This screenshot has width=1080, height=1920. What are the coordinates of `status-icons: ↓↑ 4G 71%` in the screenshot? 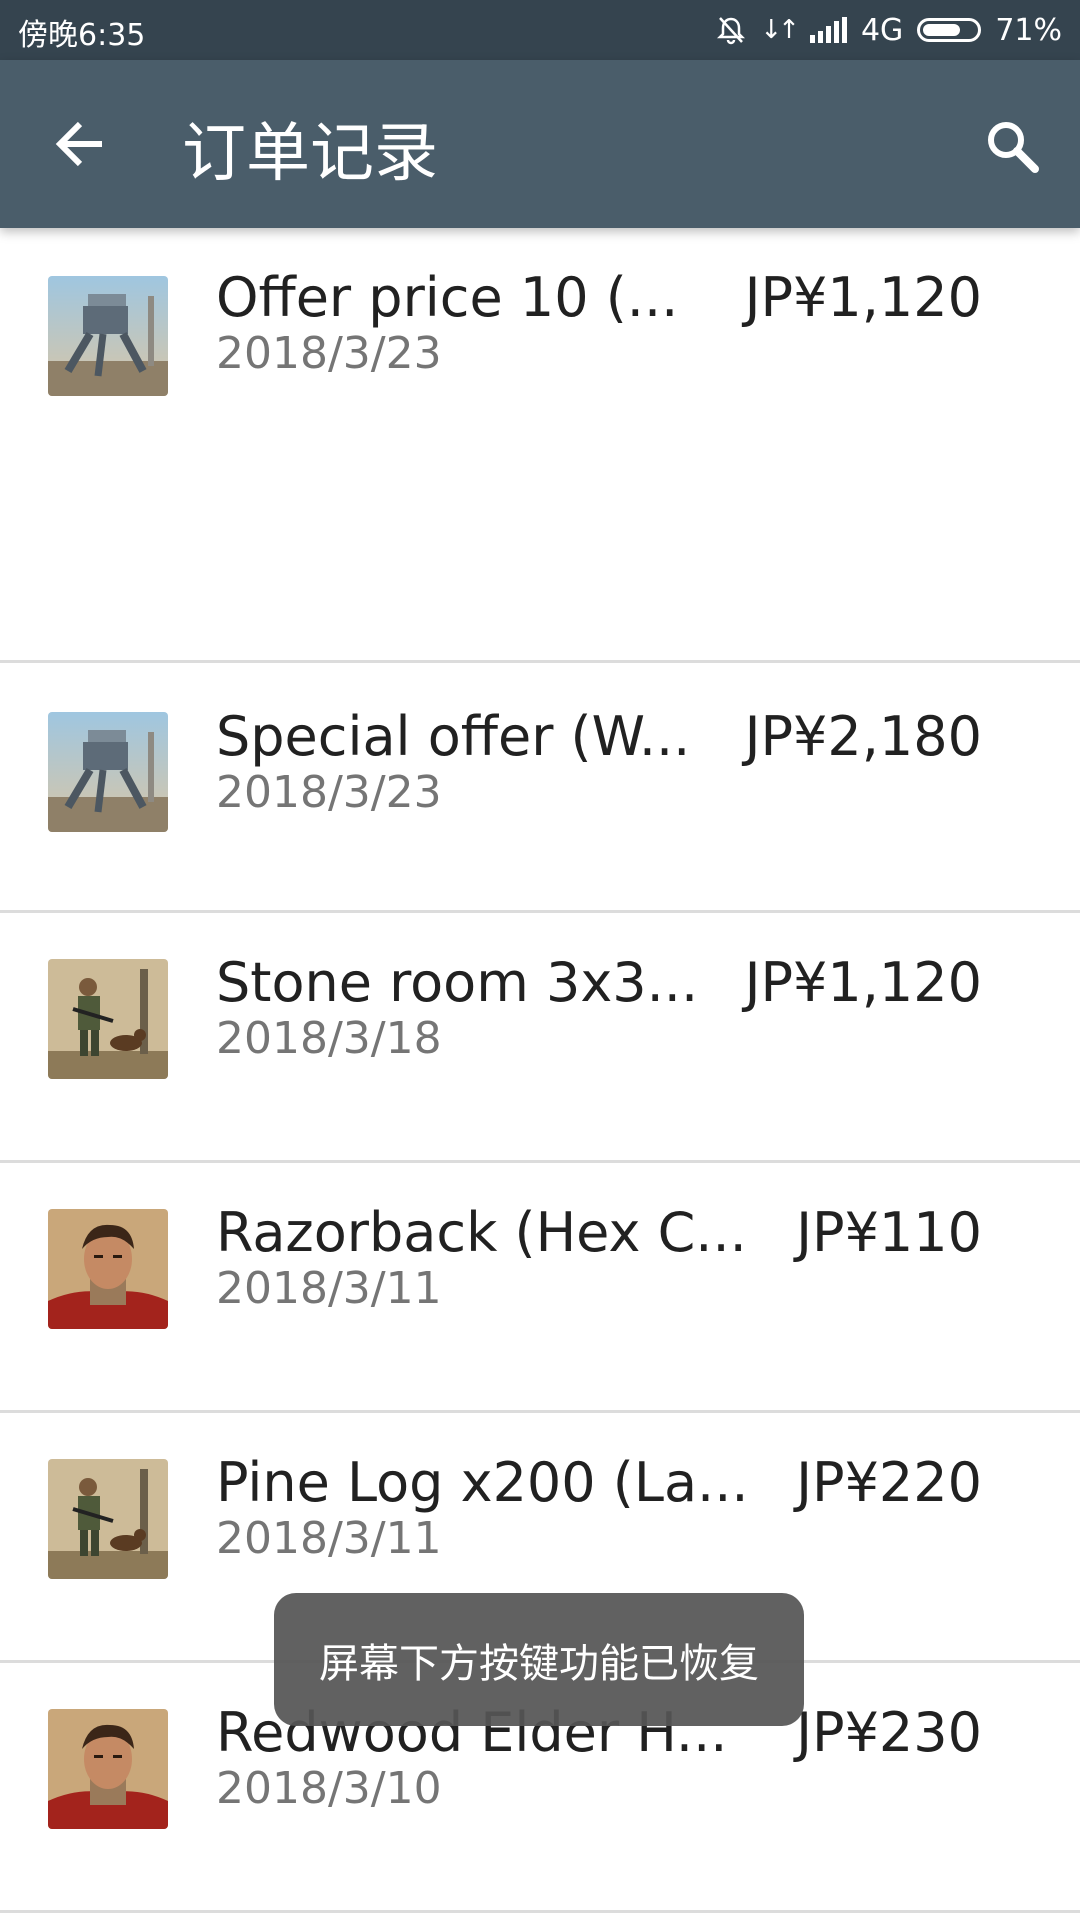 It's located at (889, 30).